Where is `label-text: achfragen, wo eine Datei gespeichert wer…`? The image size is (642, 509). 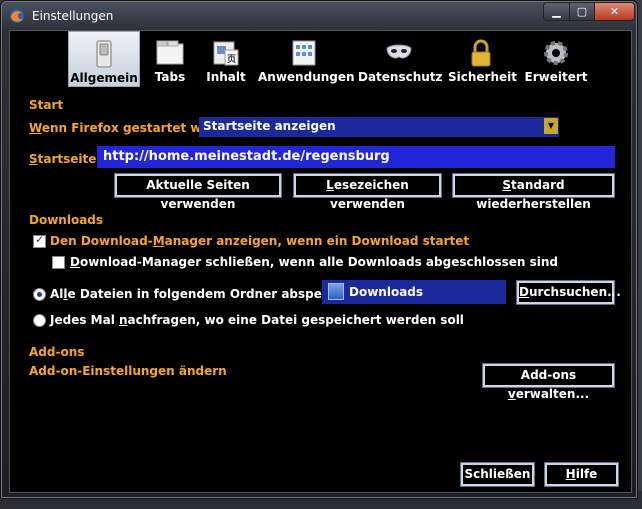
label-text: achfragen, wo eine Datei gespeichert wer… is located at coordinates (295, 320).